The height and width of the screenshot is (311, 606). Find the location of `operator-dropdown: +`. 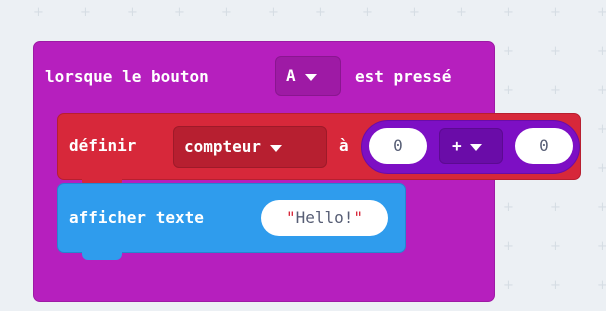

operator-dropdown: + is located at coordinates (471, 146).